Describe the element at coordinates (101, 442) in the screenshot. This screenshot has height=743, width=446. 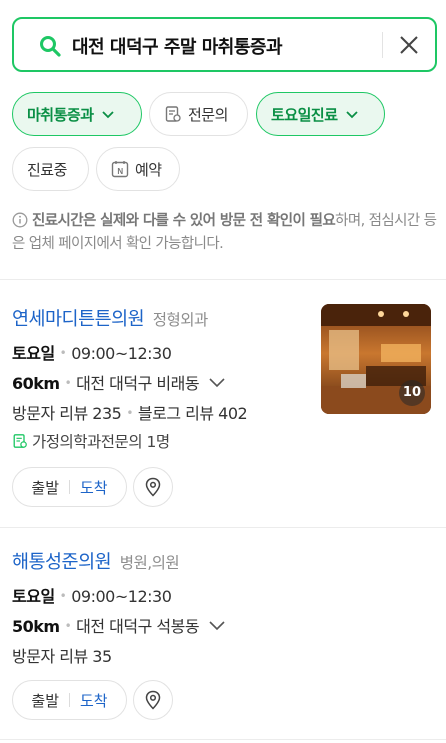
I see `specialist-text: 가정의학과전문의 1명` at that location.